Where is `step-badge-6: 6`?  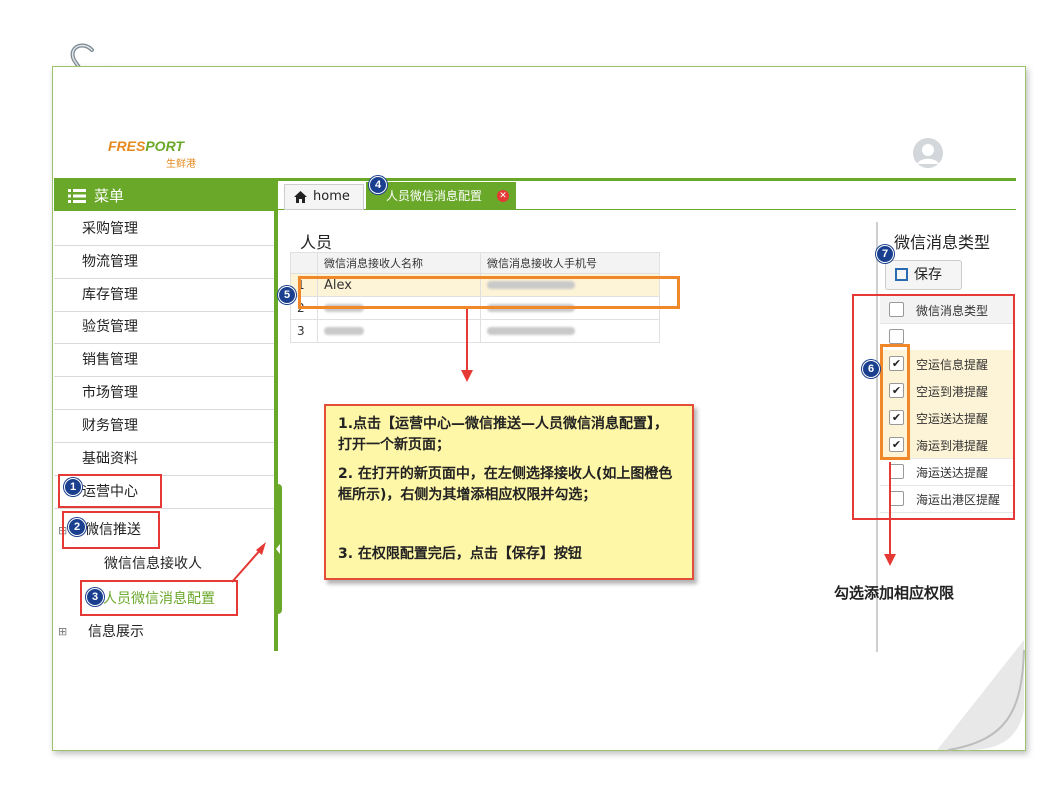 step-badge-6: 6 is located at coordinates (871, 369).